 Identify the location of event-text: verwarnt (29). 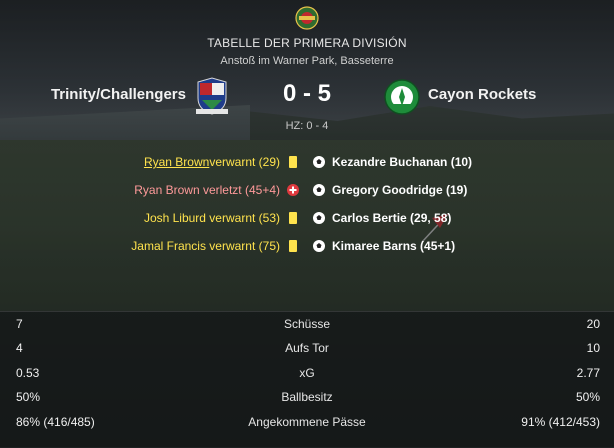
(244, 162).